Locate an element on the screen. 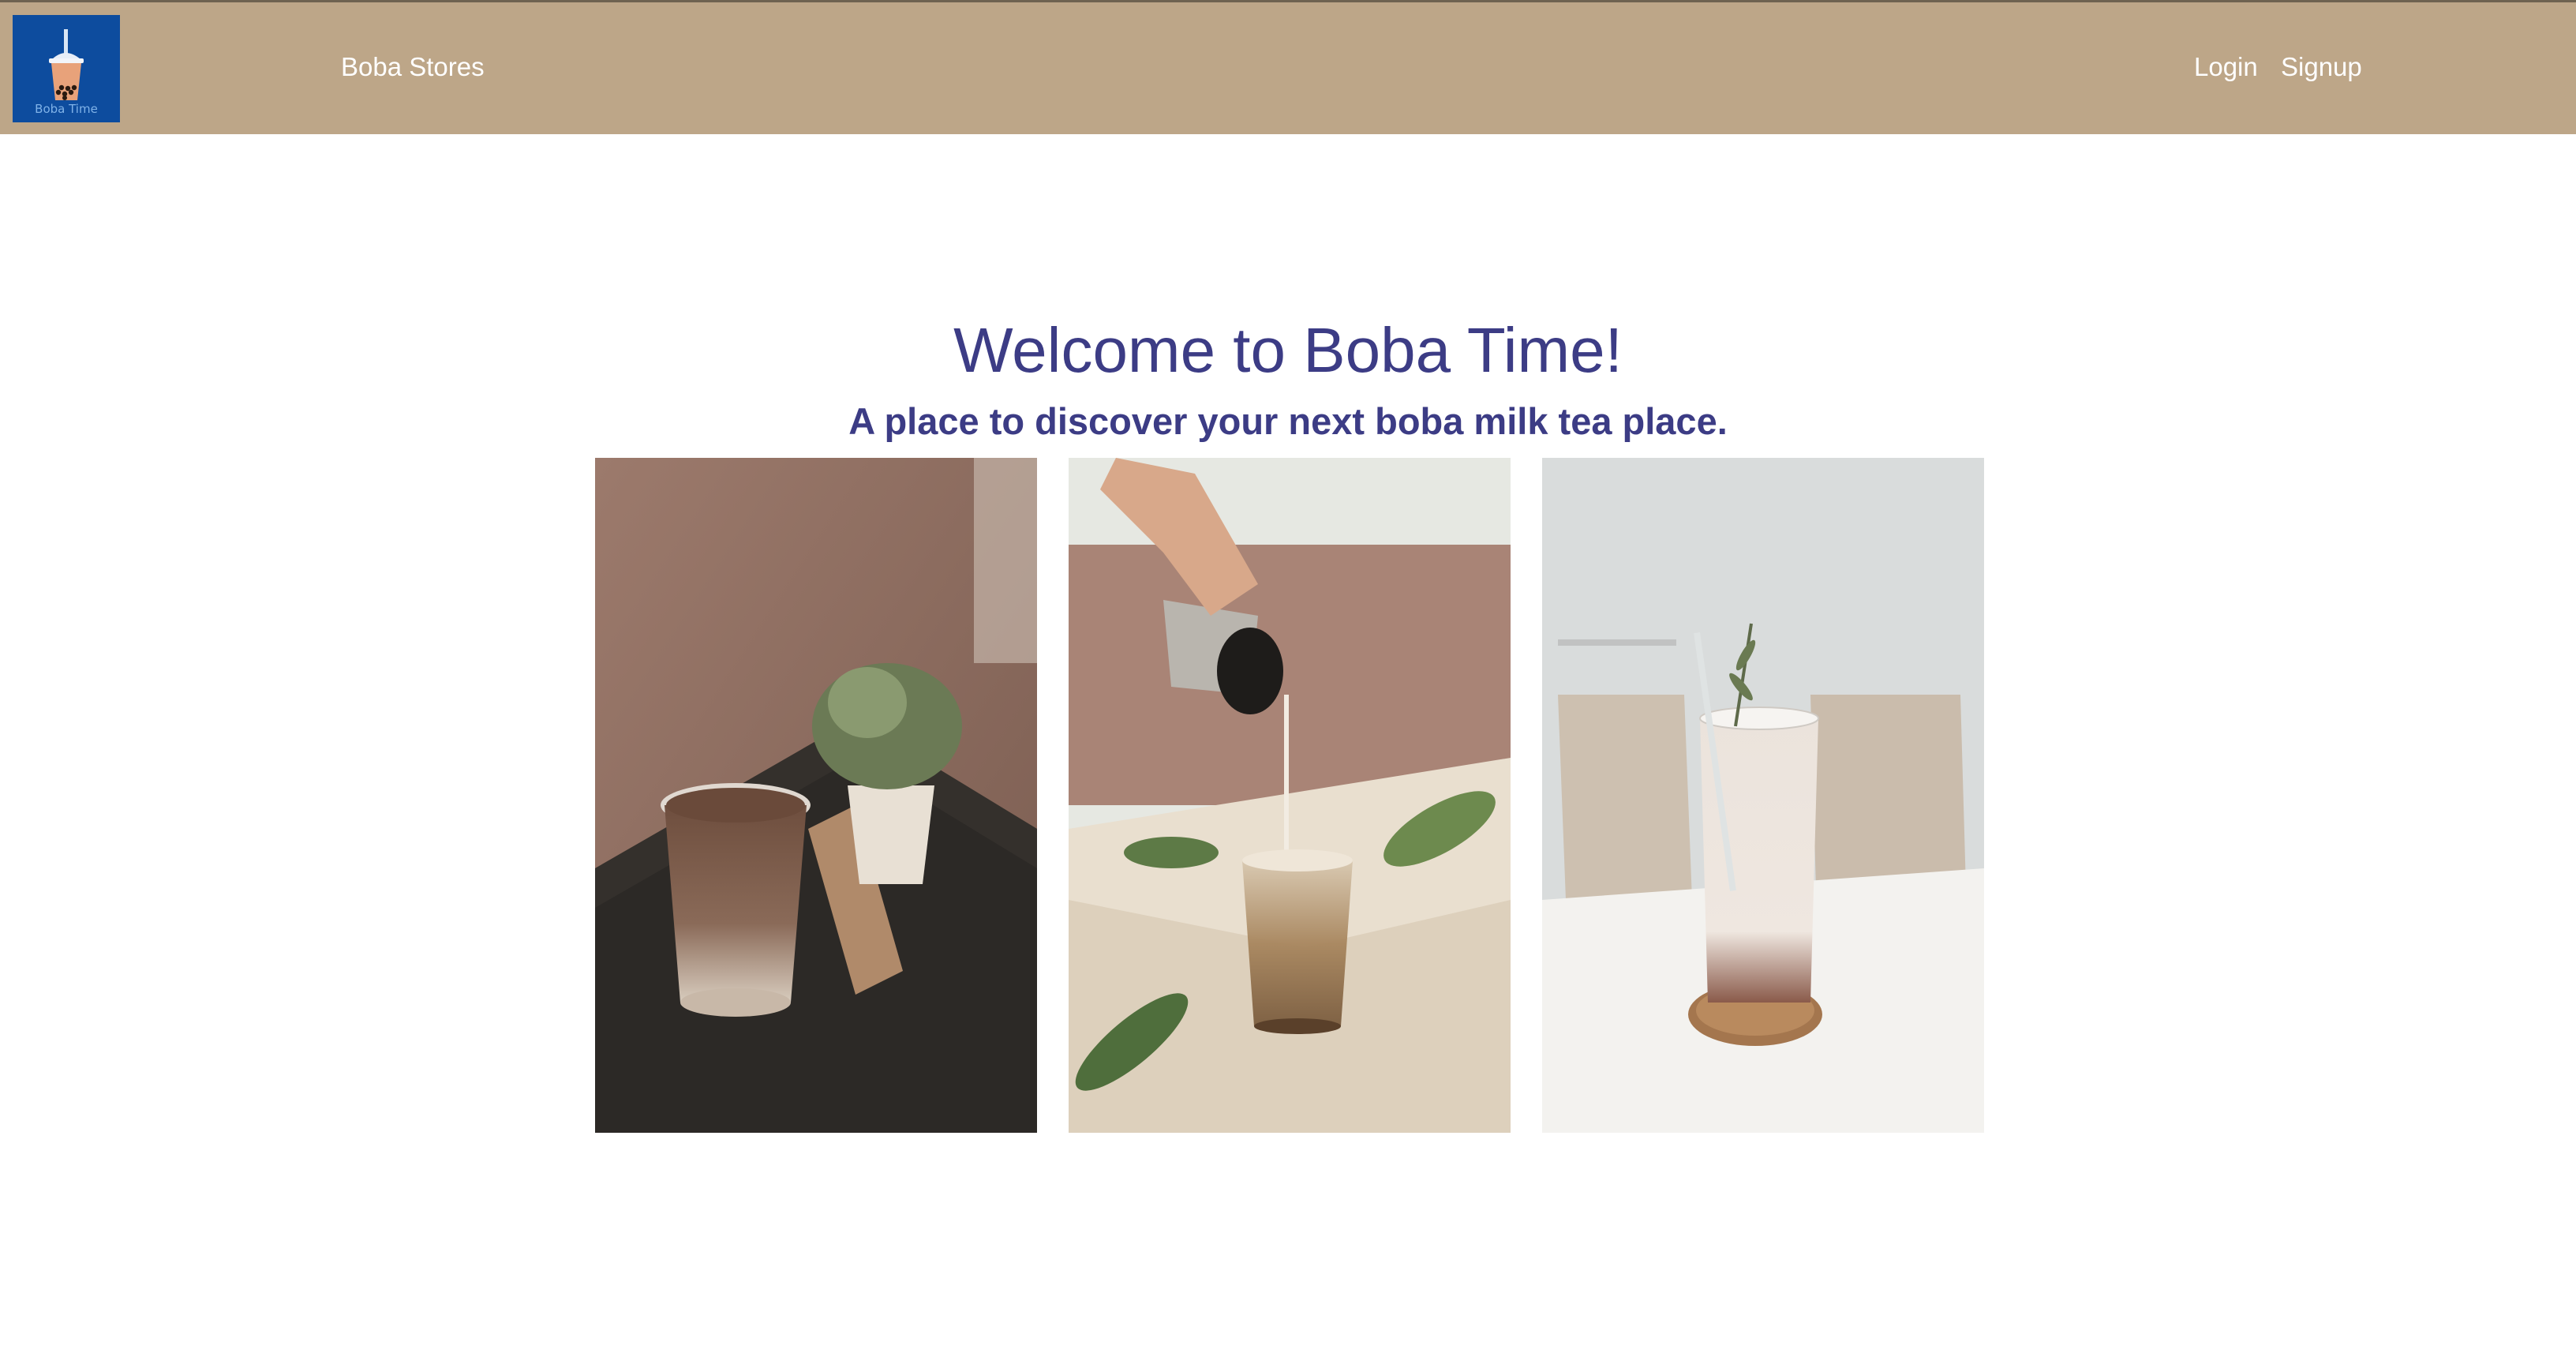  nav-link-signup: Signup is located at coordinates (2321, 67).